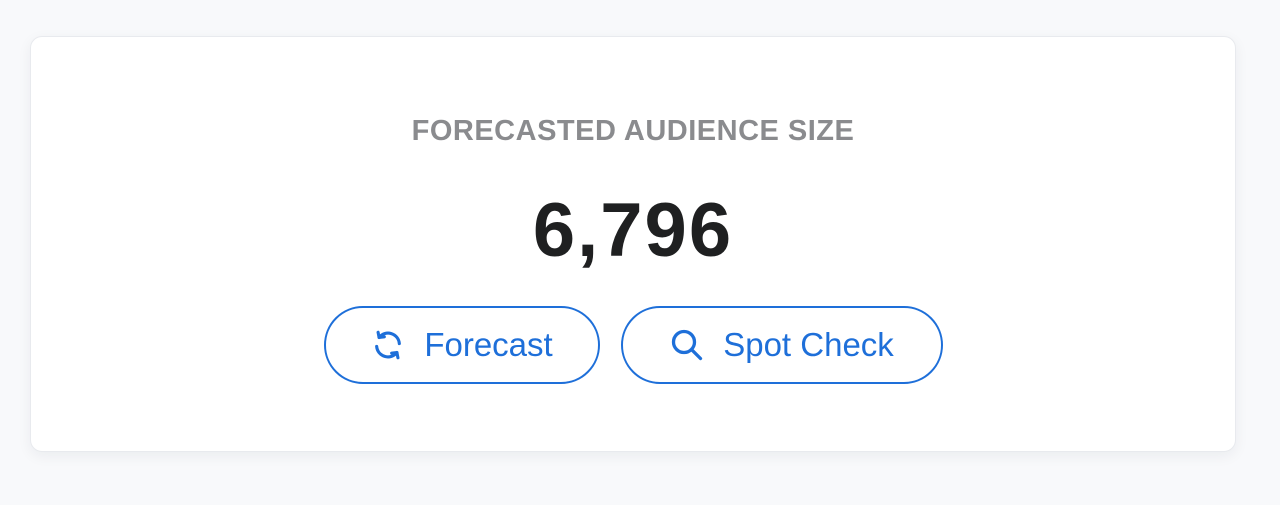 The height and width of the screenshot is (505, 1280). I want to click on audience-size-value: 6,796, so click(633, 230).